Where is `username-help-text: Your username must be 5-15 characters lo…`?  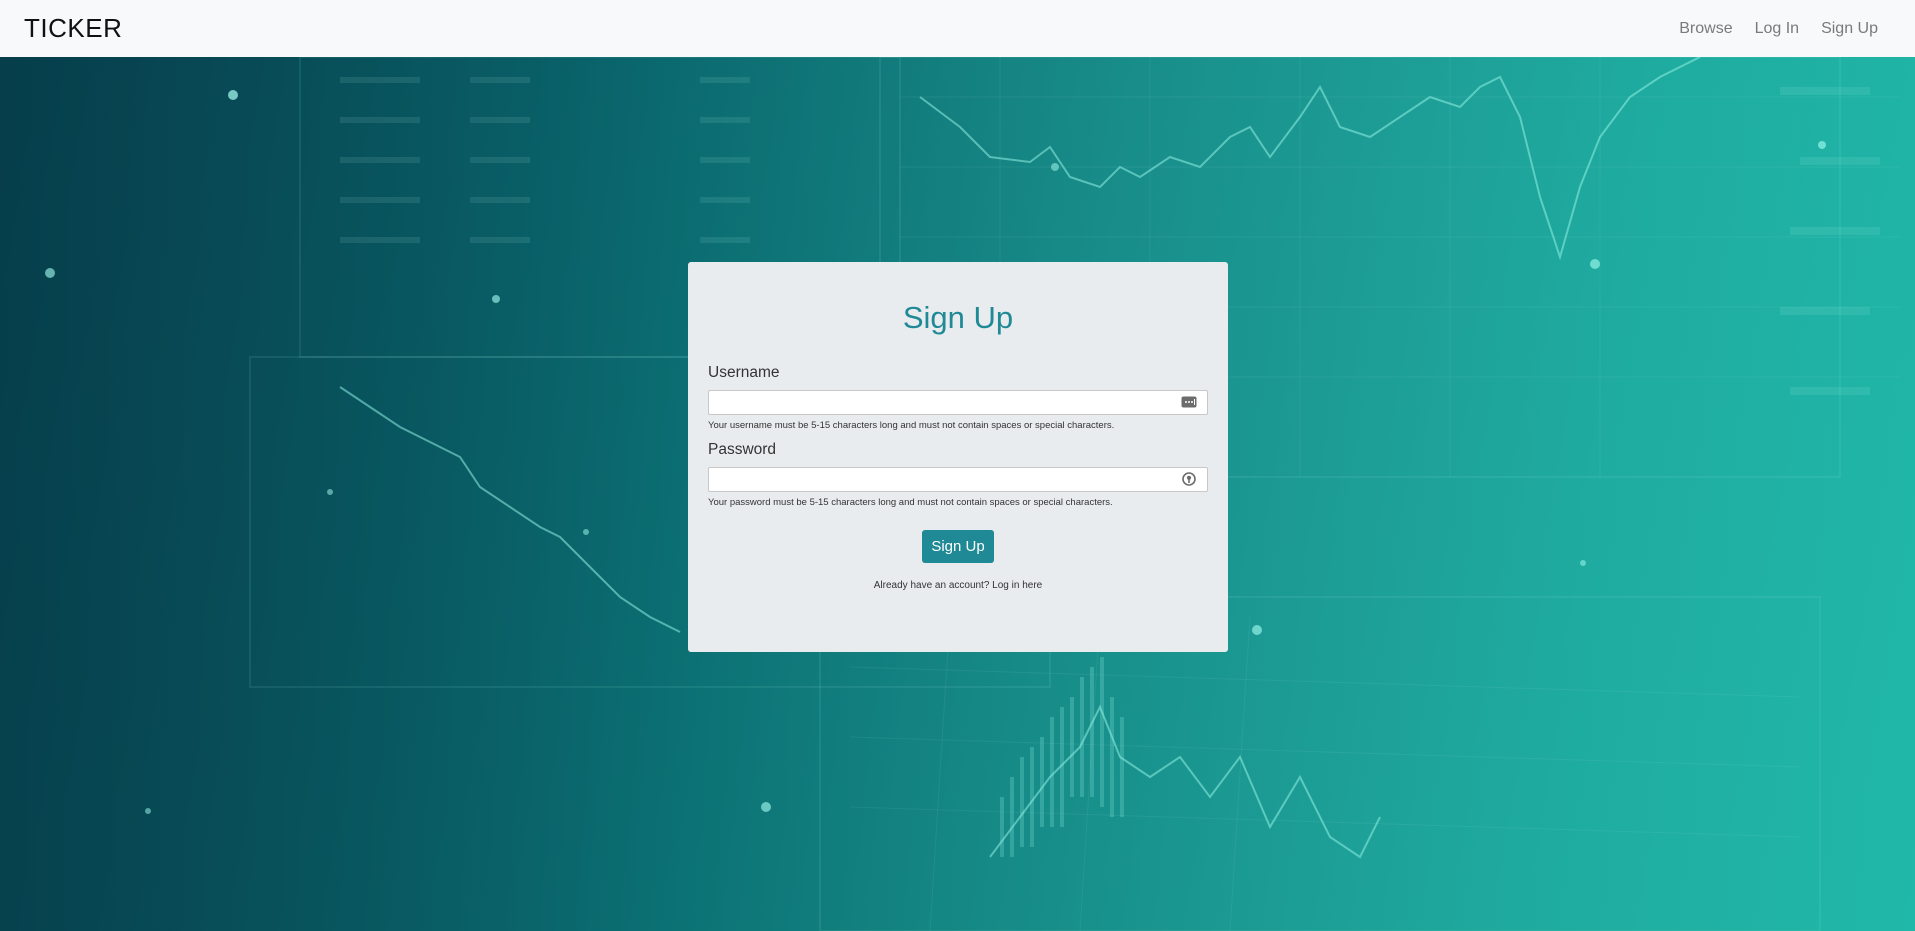 username-help-text: Your username must be 5-15 characters lo… is located at coordinates (911, 425).